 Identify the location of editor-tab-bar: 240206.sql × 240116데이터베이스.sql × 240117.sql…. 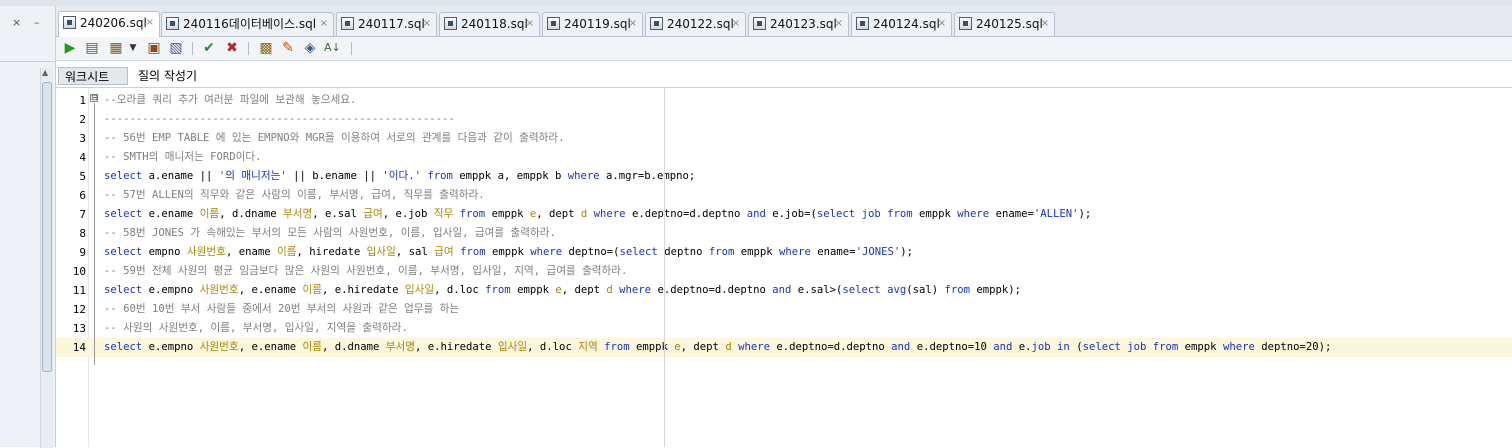
(784, 21).